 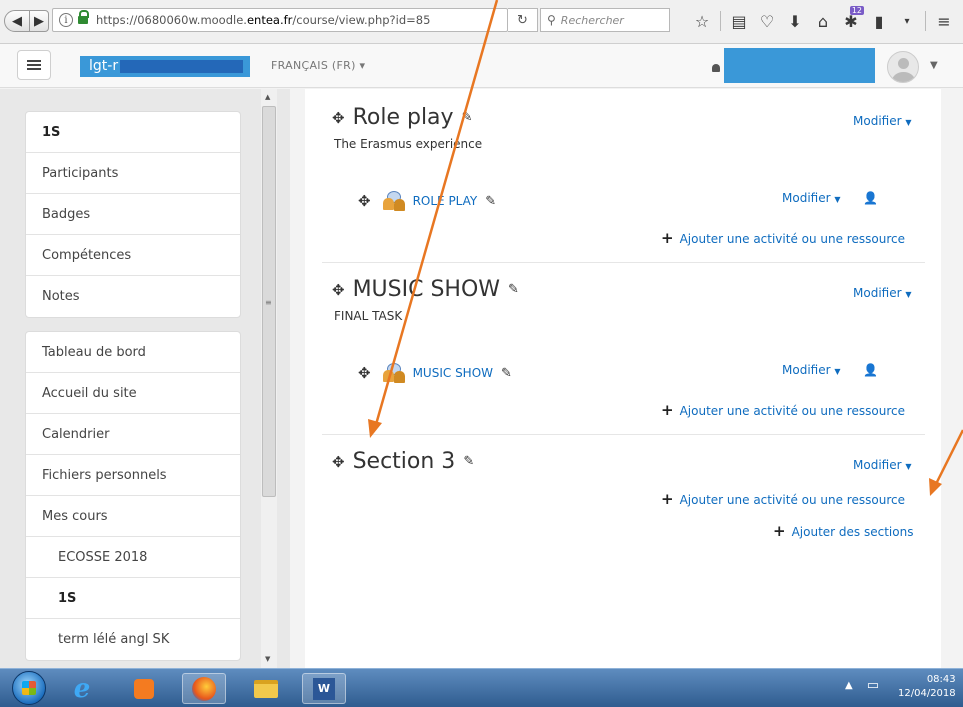 I want to click on avatar, so click(x=903, y=67).